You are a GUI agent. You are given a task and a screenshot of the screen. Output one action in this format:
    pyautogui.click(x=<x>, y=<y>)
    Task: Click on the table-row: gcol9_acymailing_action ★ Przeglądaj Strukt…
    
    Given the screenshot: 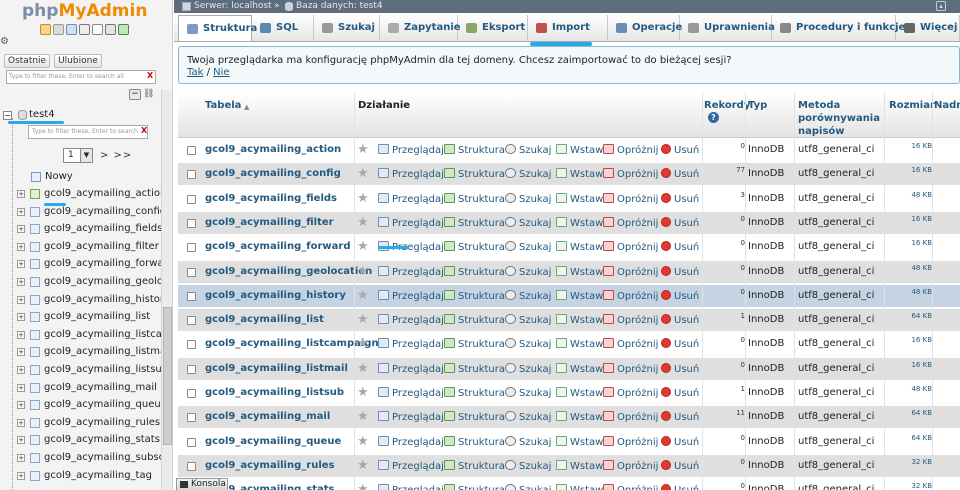 What is the action you would take?
    pyautogui.click(x=569, y=150)
    